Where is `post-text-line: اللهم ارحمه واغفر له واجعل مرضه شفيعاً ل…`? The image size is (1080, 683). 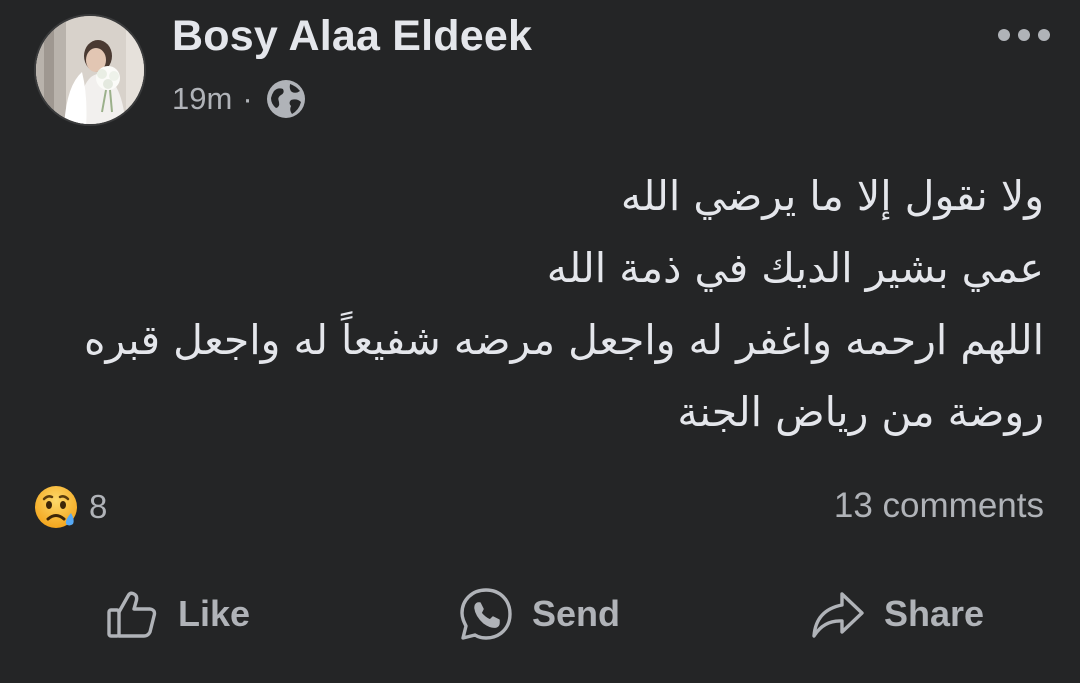
post-text-line: اللهم ارحمه واغفر له واجعل مرضه شفيعاً ل… is located at coordinates (563, 340).